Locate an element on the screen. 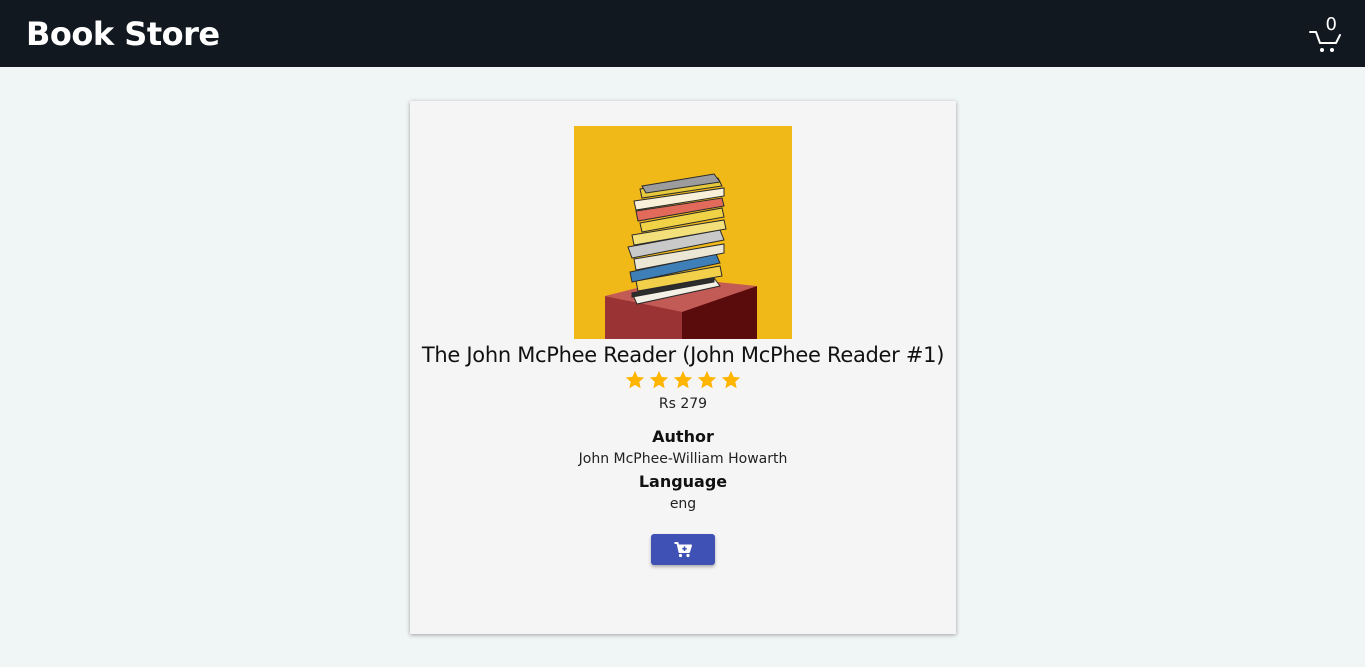 The image size is (1365, 667). navbar: Book Store 0 is located at coordinates (682, 33).